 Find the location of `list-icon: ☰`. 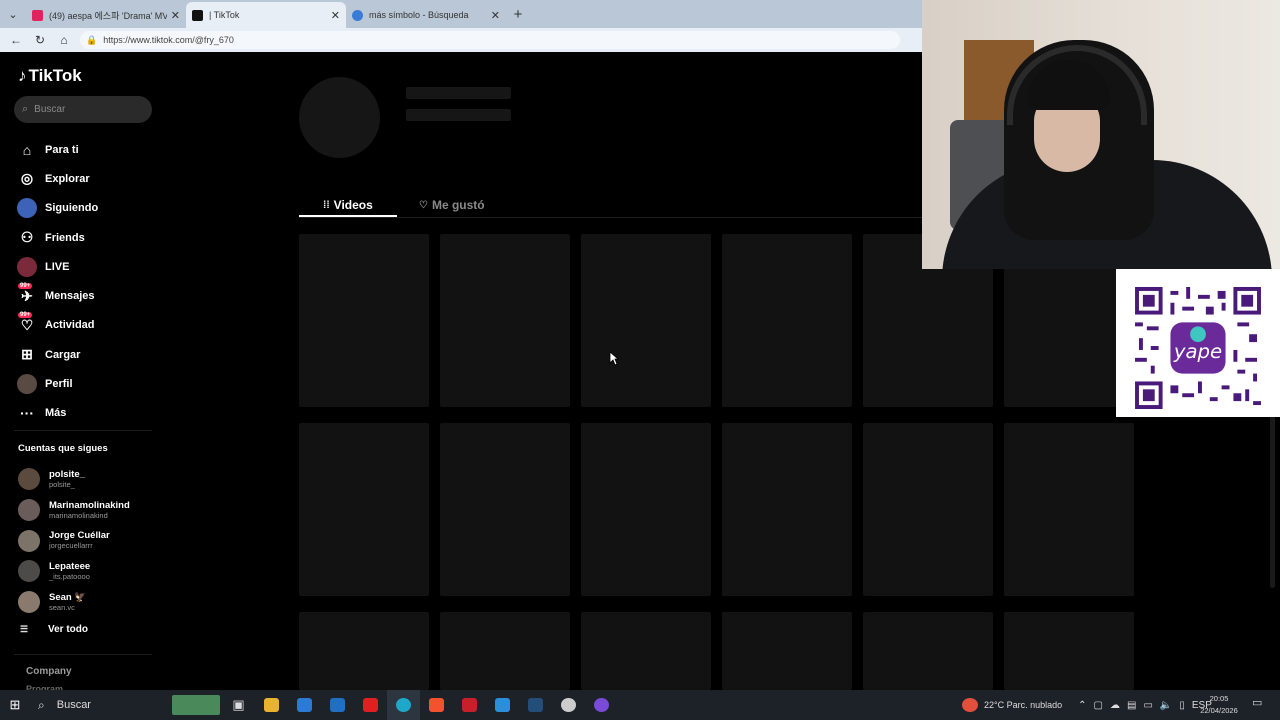

list-icon: ☰ is located at coordinates (24, 629).